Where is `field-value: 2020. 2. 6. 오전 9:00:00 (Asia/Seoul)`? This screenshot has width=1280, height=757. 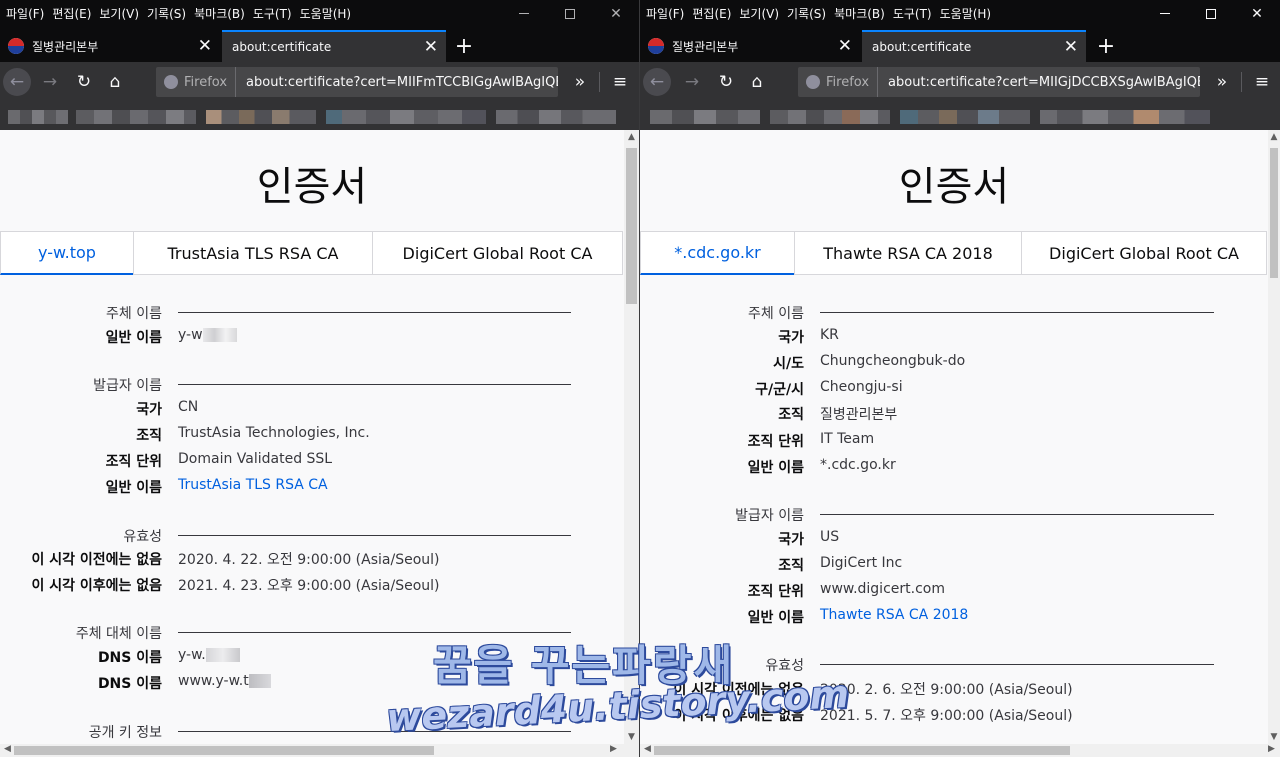 field-value: 2020. 2. 6. 오전 9:00:00 (Asia/Seoul) is located at coordinates (946, 690).